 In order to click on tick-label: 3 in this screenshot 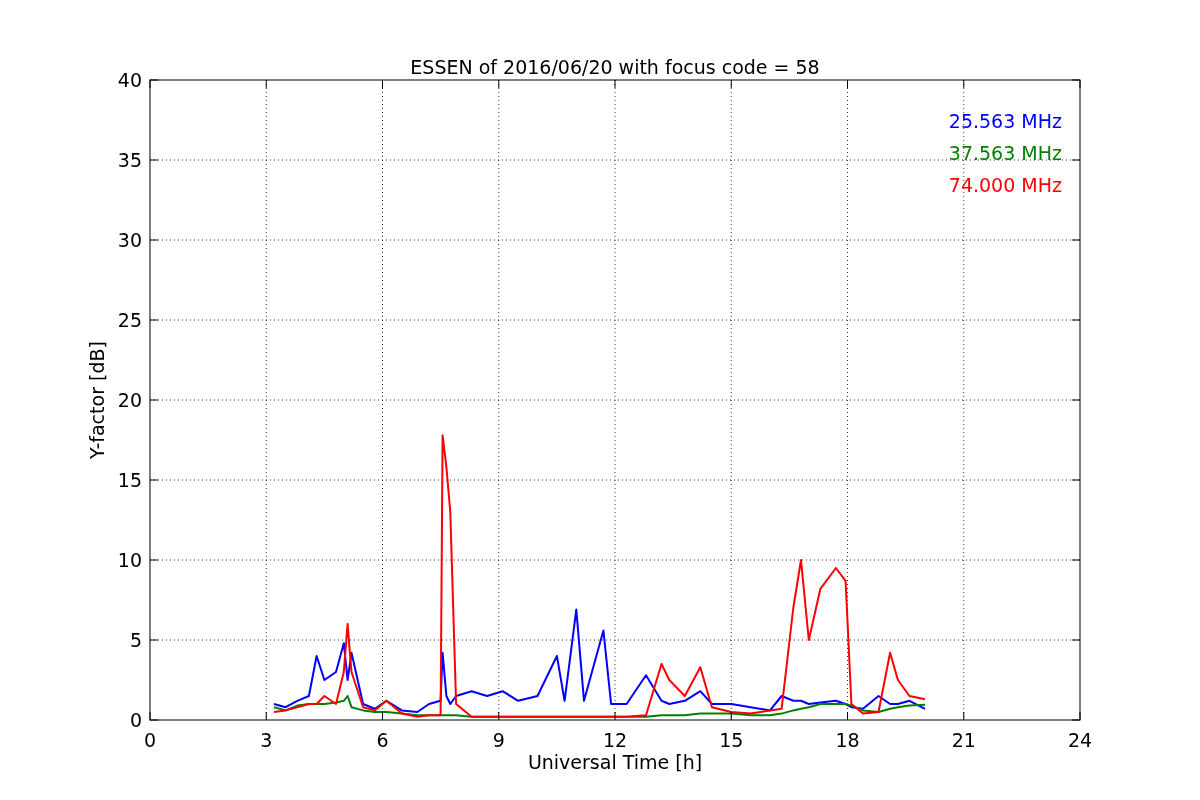, I will do `click(266, 740)`.